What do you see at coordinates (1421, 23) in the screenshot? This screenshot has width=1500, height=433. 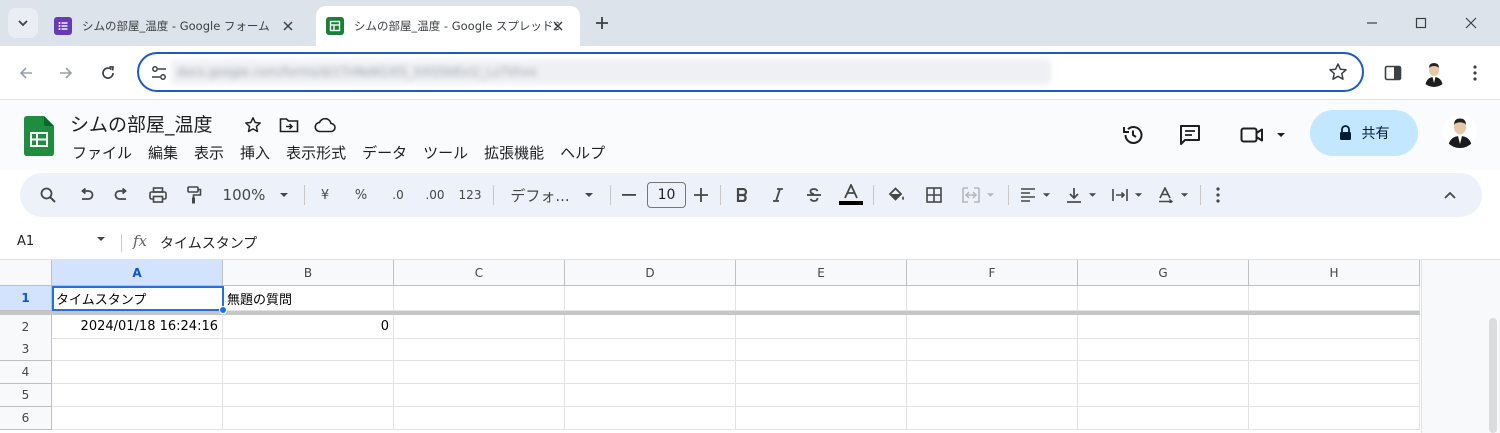 I see `maximize-button` at bounding box center [1421, 23].